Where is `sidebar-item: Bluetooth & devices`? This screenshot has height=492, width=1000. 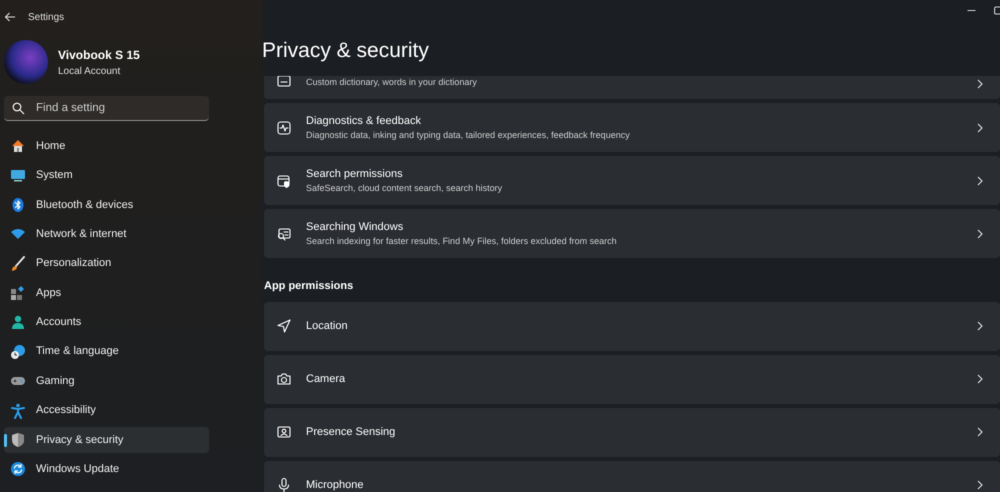
sidebar-item: Bluetooth & devices is located at coordinates (106, 205).